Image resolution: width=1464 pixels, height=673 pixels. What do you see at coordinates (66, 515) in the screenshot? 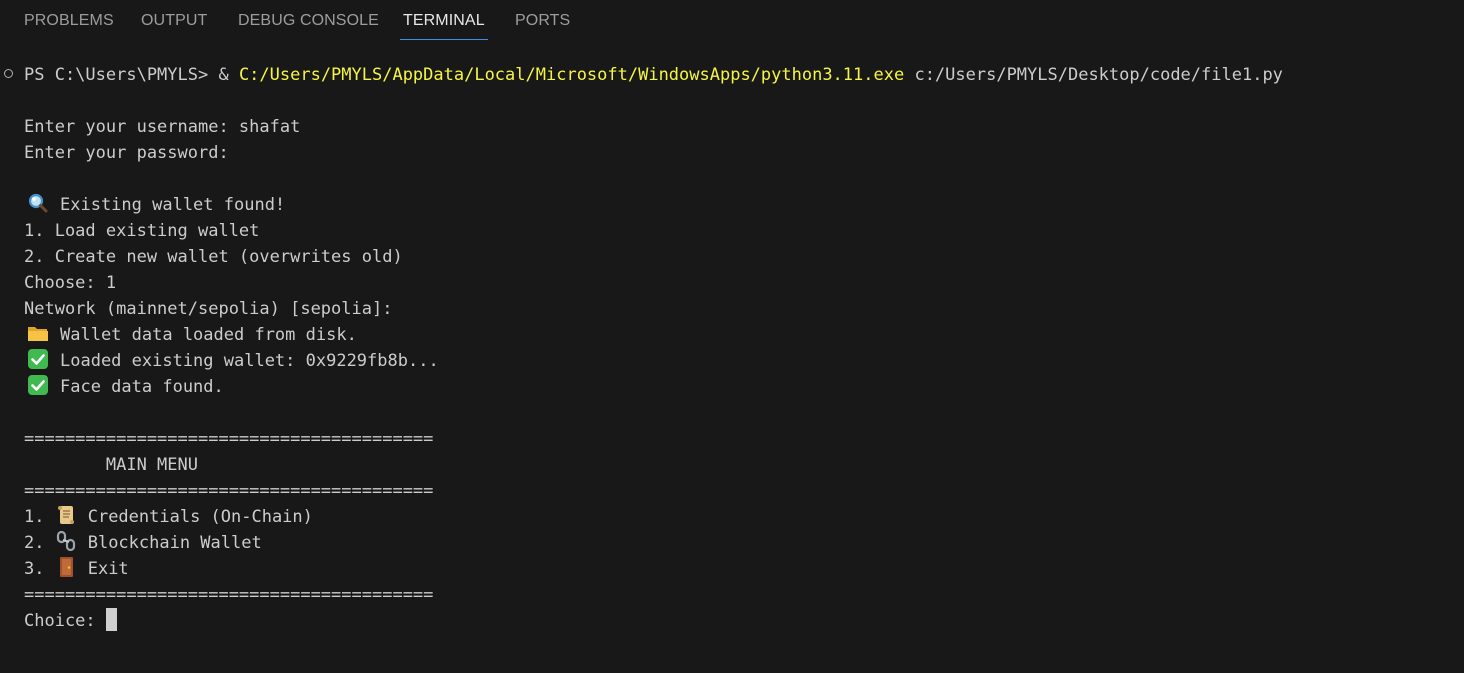
I see `scroll-icon` at bounding box center [66, 515].